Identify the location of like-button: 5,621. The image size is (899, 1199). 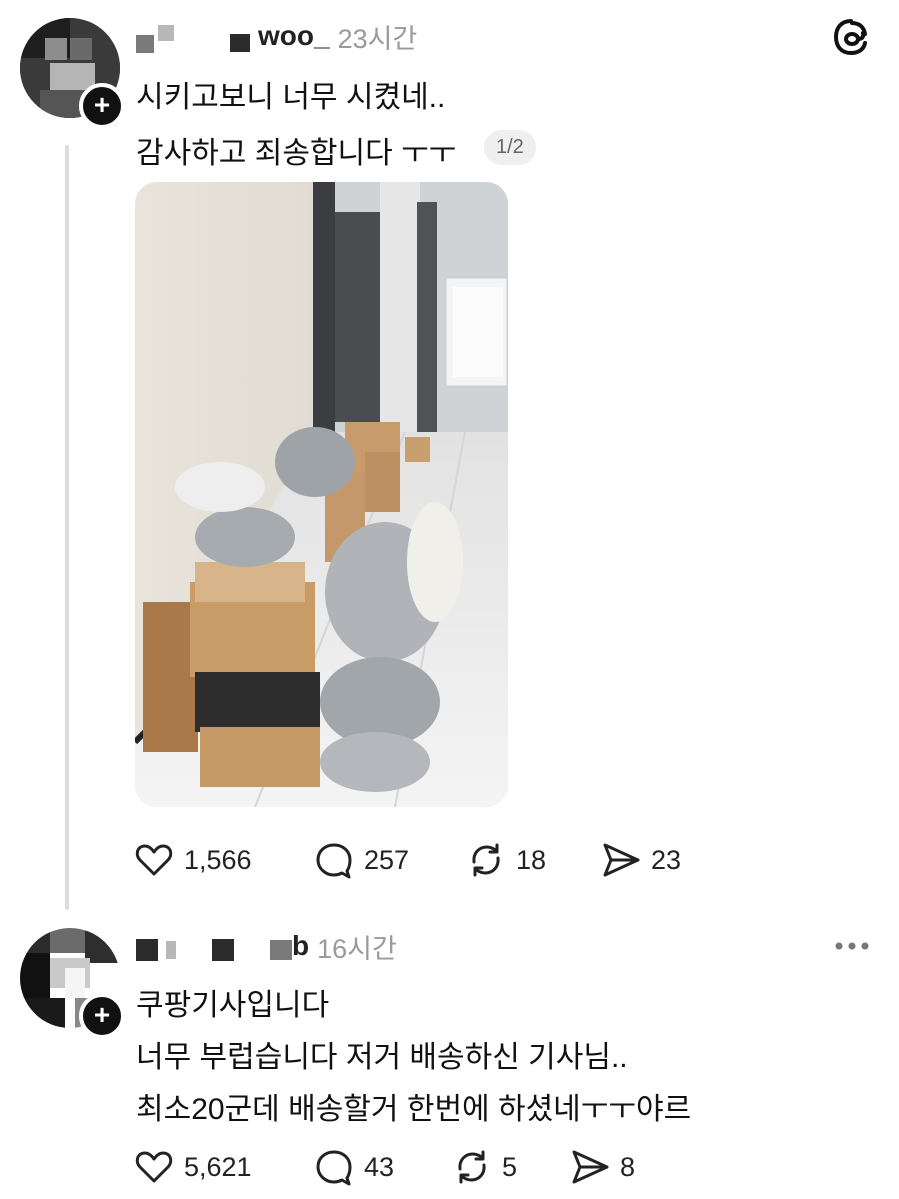
(224, 1167).